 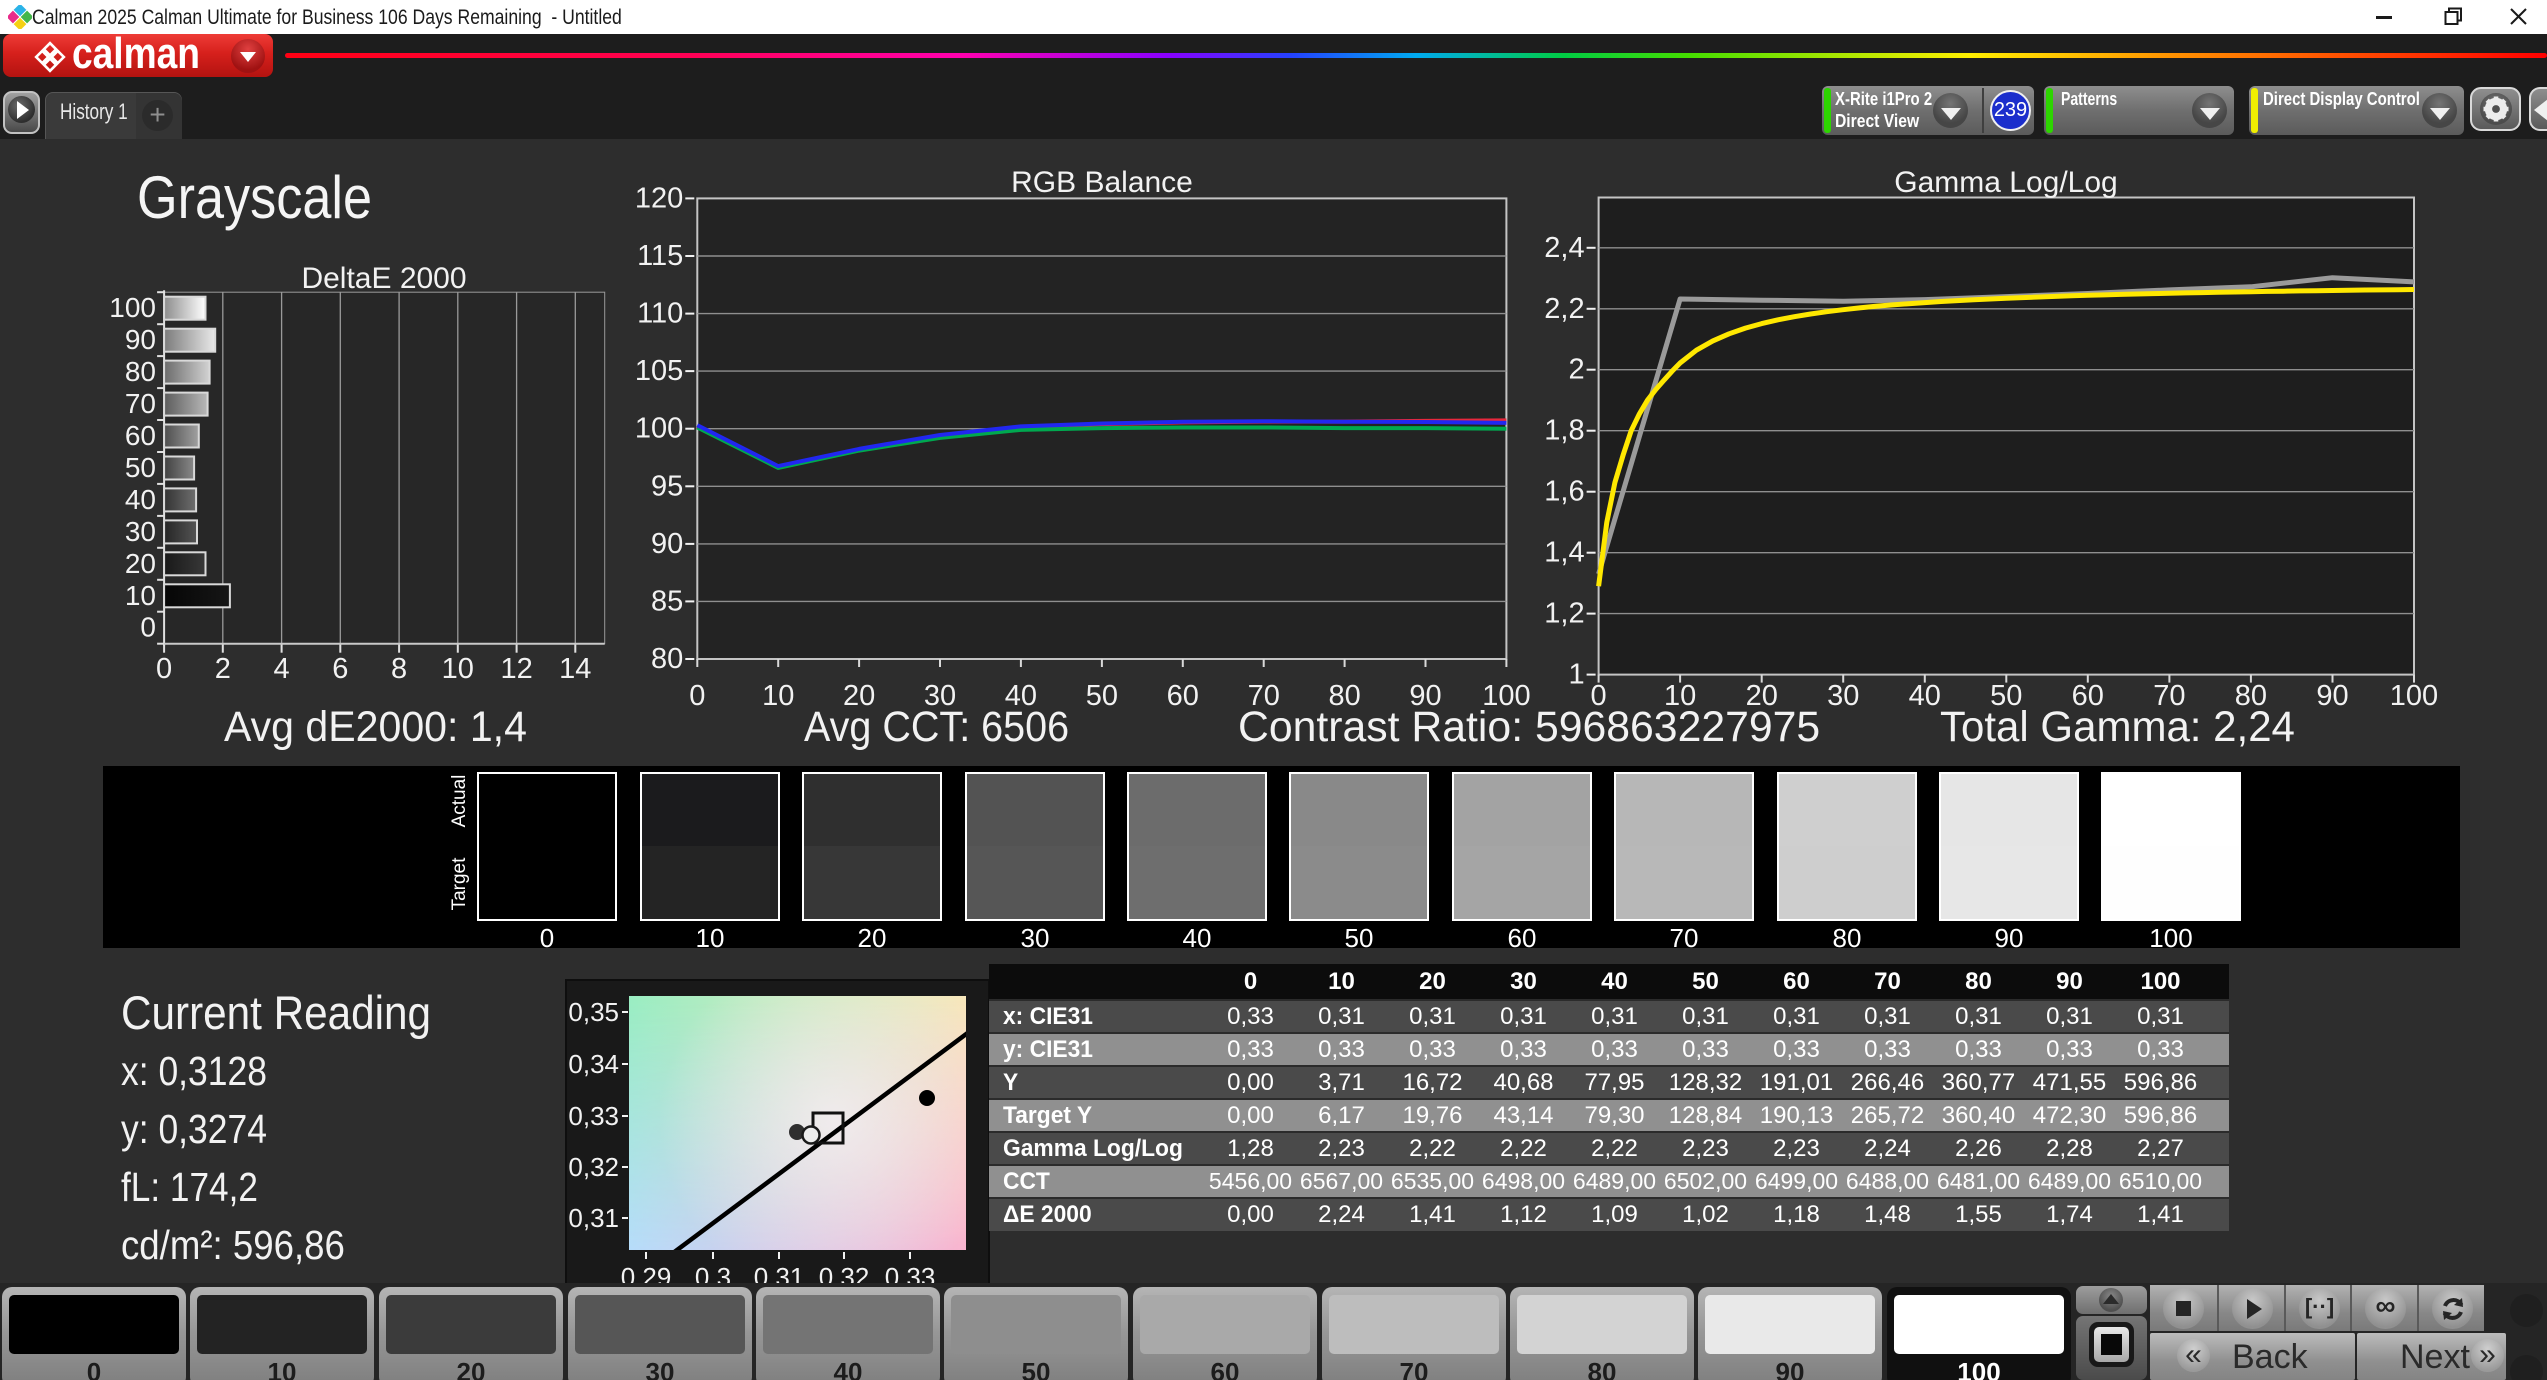 What do you see at coordinates (575, 669) in the screenshot?
I see `svg-text: 14` at bounding box center [575, 669].